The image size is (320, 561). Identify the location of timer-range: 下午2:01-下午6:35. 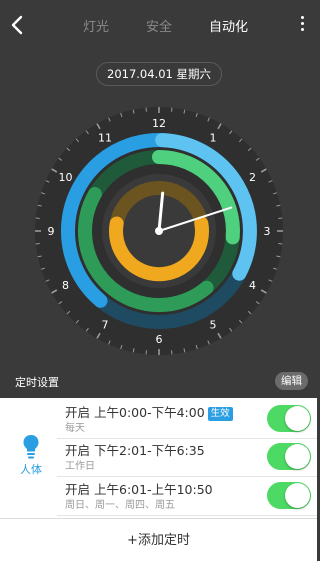
(149, 450).